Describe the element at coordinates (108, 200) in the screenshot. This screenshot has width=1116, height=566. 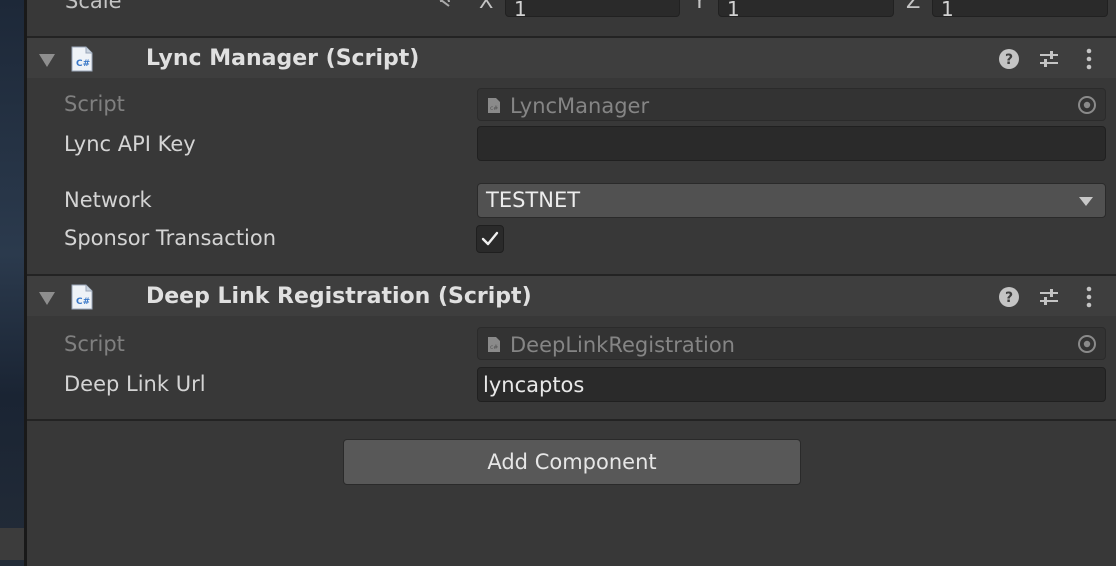
I see `network-label: Network` at that location.